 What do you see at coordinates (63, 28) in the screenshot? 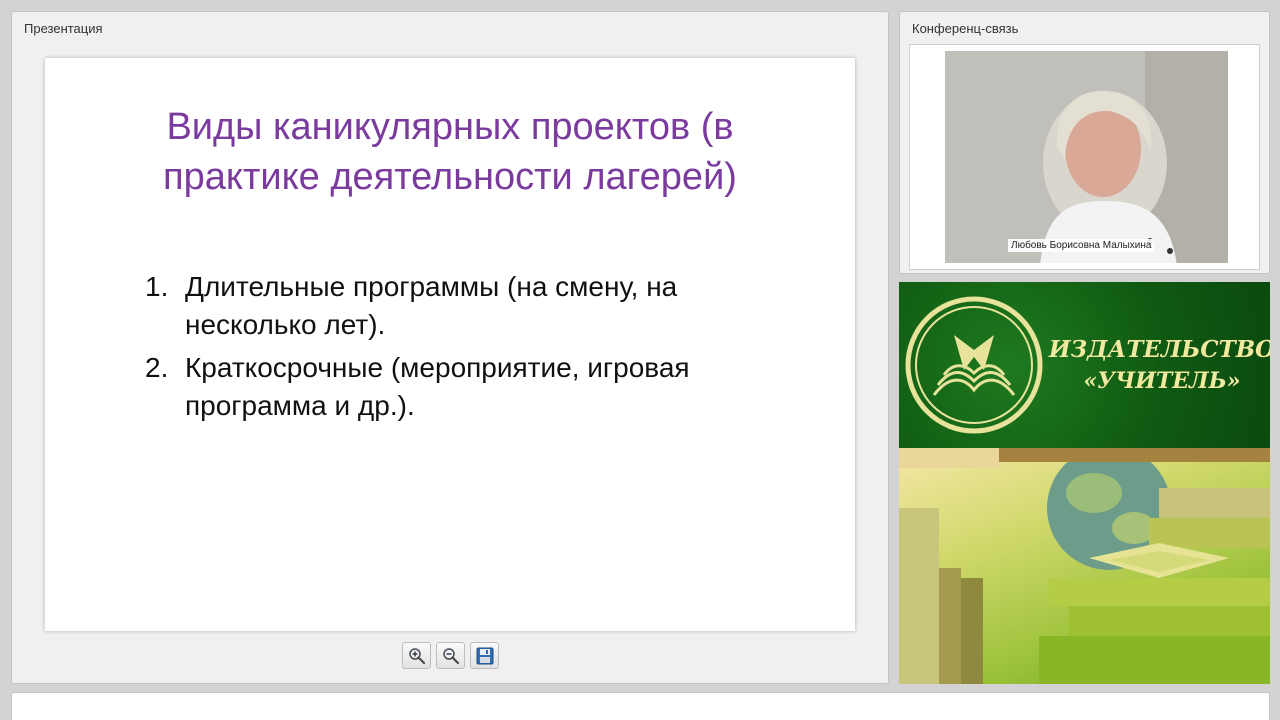
I see `presentation-panel-title: Презентация` at bounding box center [63, 28].